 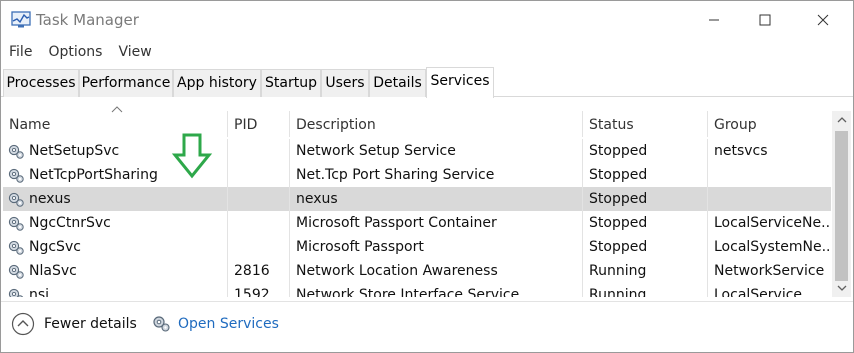 I want to click on table-row: nexus nexus Stopped, so click(x=417, y=199).